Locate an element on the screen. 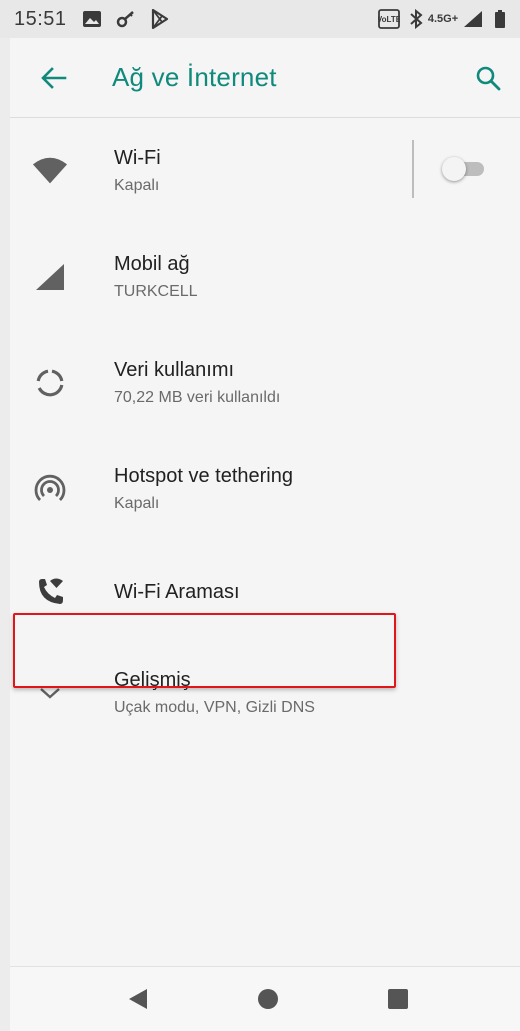 This screenshot has width=520, height=1031. settings-item-wifi: Wi-Fi Kapalı is located at coordinates (265, 171).